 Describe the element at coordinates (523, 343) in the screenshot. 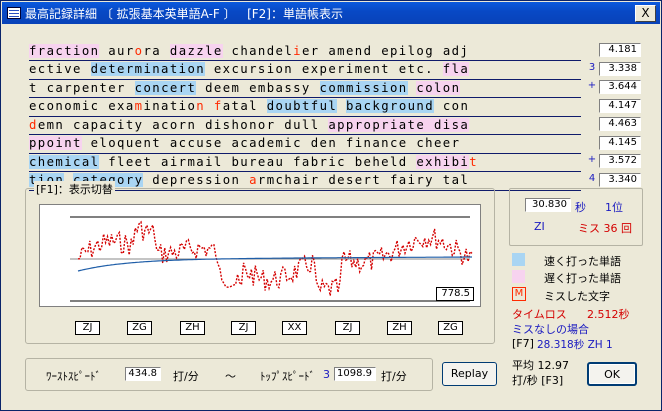

I see `nomiss-key: [F7]` at that location.